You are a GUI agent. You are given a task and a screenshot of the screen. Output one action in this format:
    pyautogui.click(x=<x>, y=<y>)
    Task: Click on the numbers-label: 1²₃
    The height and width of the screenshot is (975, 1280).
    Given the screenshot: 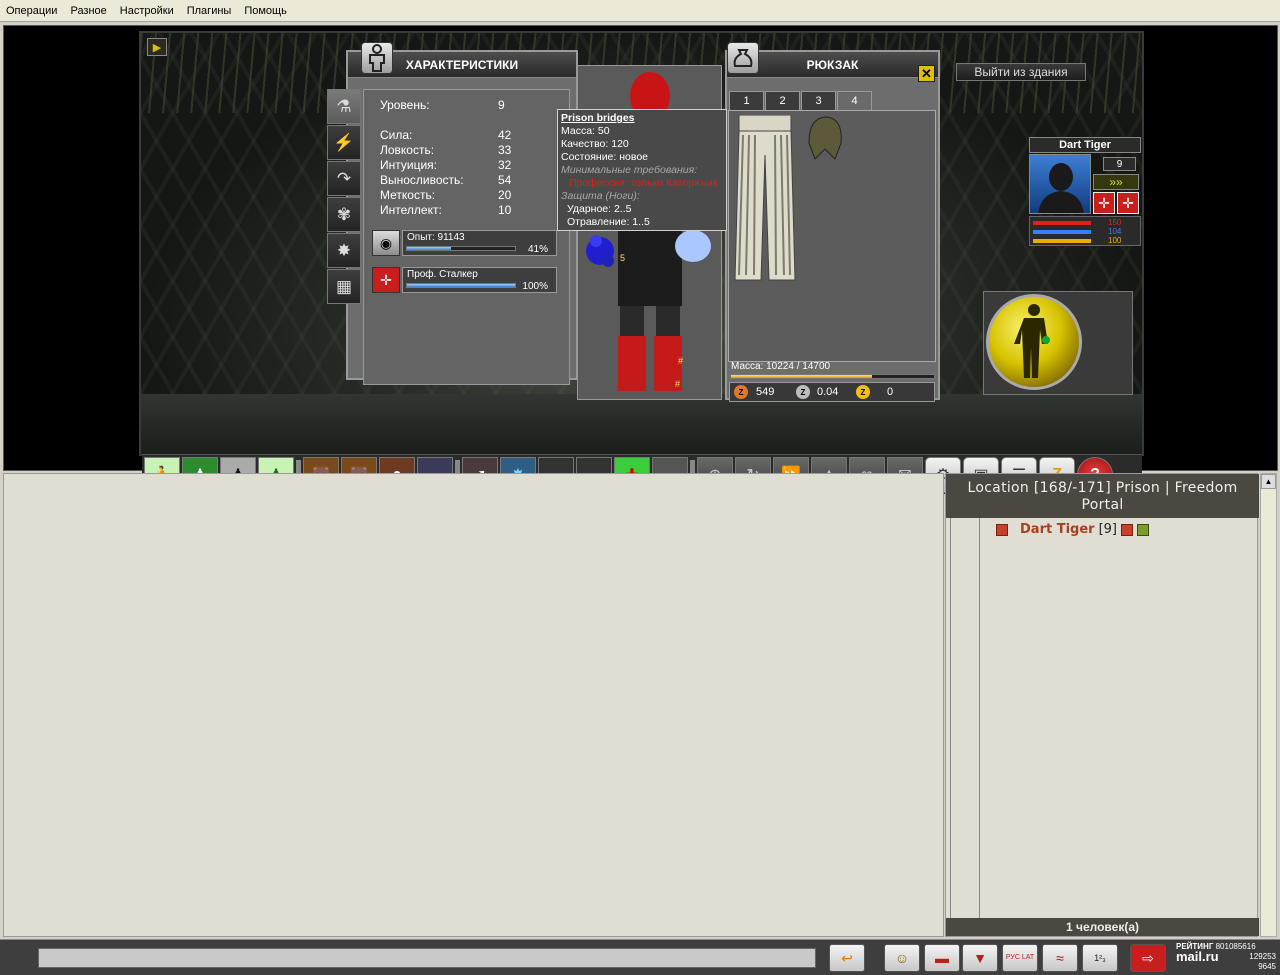 What is the action you would take?
    pyautogui.click(x=1100, y=958)
    